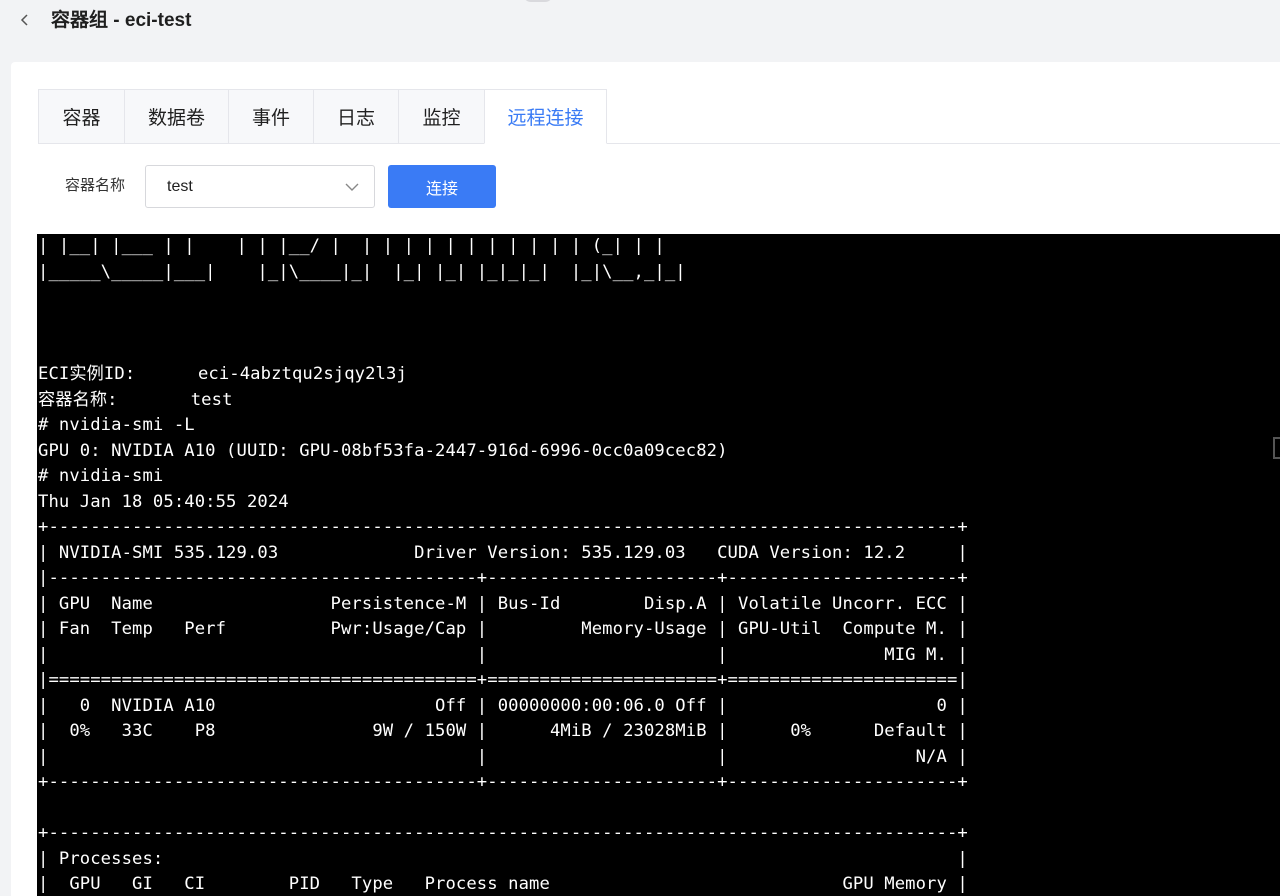 Image resolution: width=1280 pixels, height=896 pixels. Describe the element at coordinates (352, 187) in the screenshot. I see `chevron-down-icon` at that location.